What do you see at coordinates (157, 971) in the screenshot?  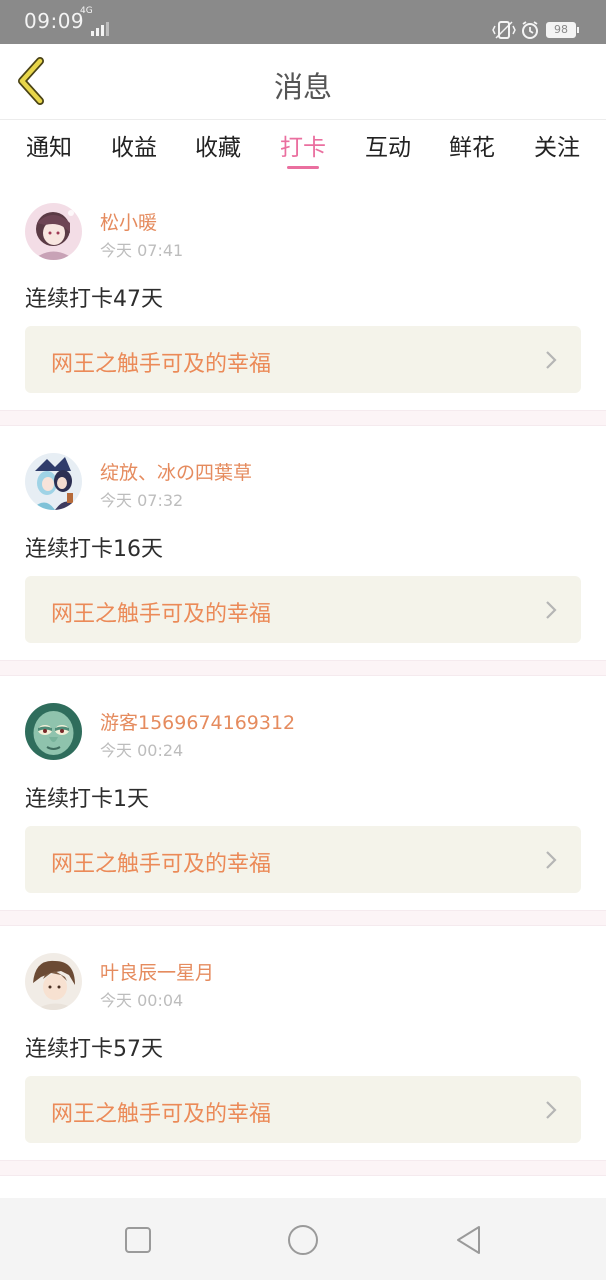 I see `username: 叶良辰一星月` at bounding box center [157, 971].